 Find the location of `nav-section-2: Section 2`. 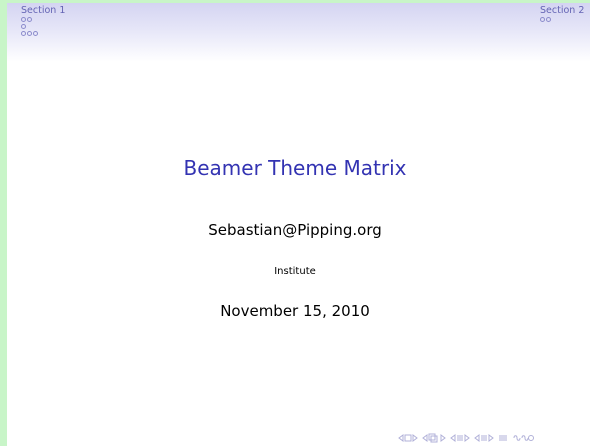

nav-section-2: Section 2 is located at coordinates (562, 14).